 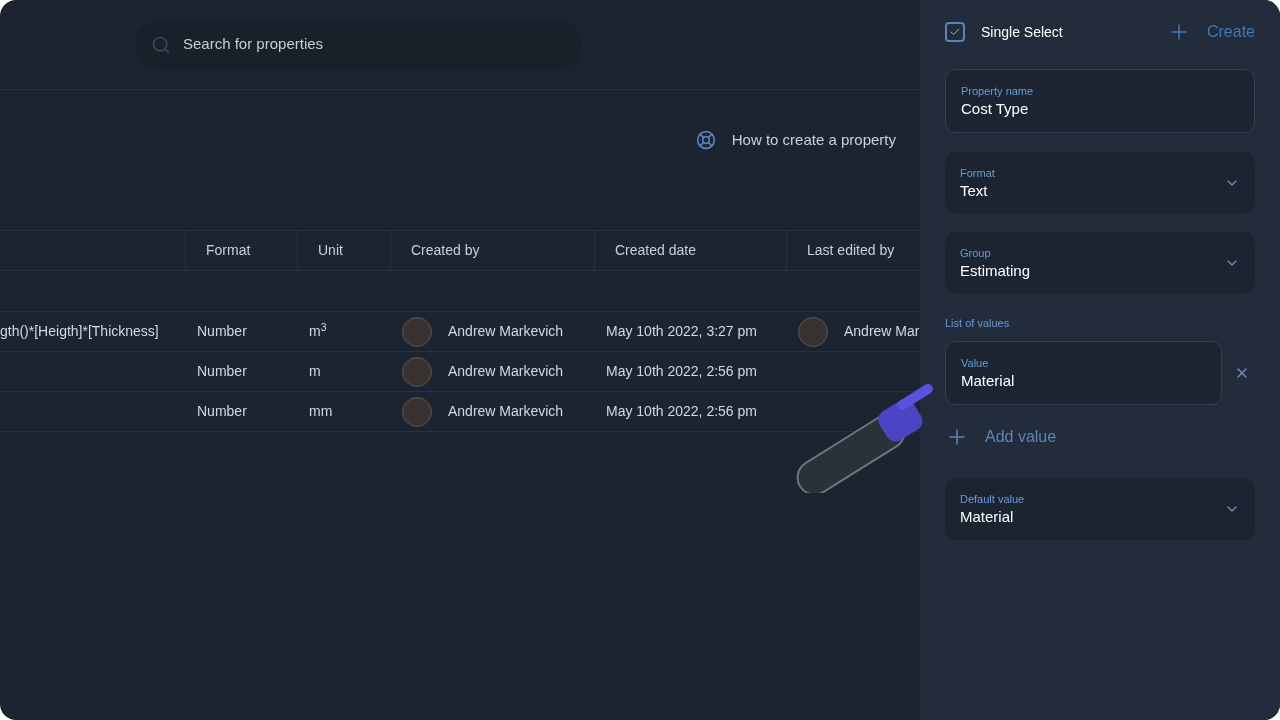 I want to click on help-link: How to create a property, so click(x=813, y=140).